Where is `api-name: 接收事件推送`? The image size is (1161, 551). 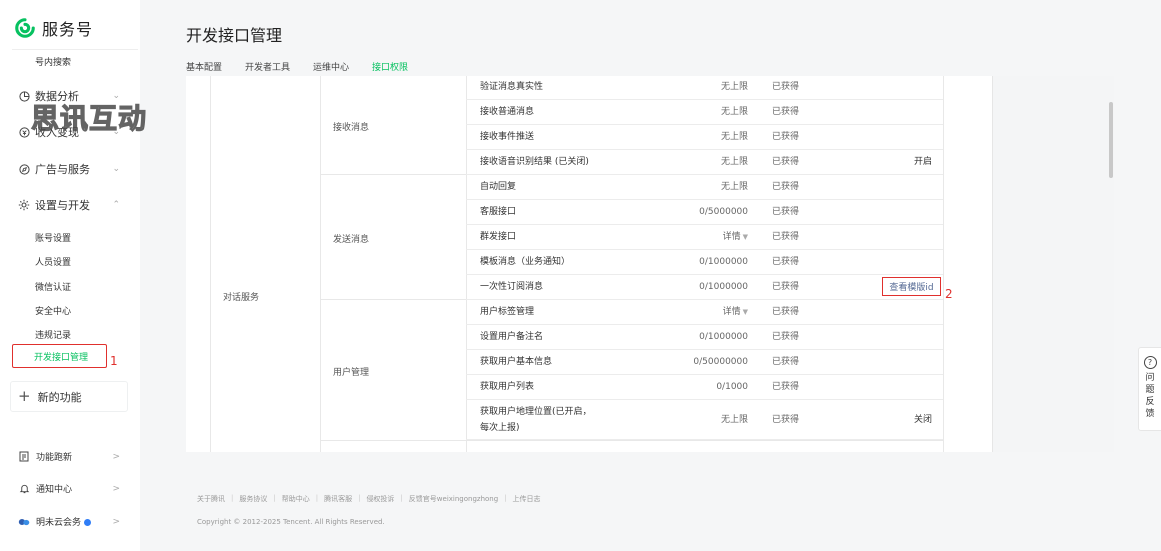
api-name: 接收事件推送 is located at coordinates (507, 137).